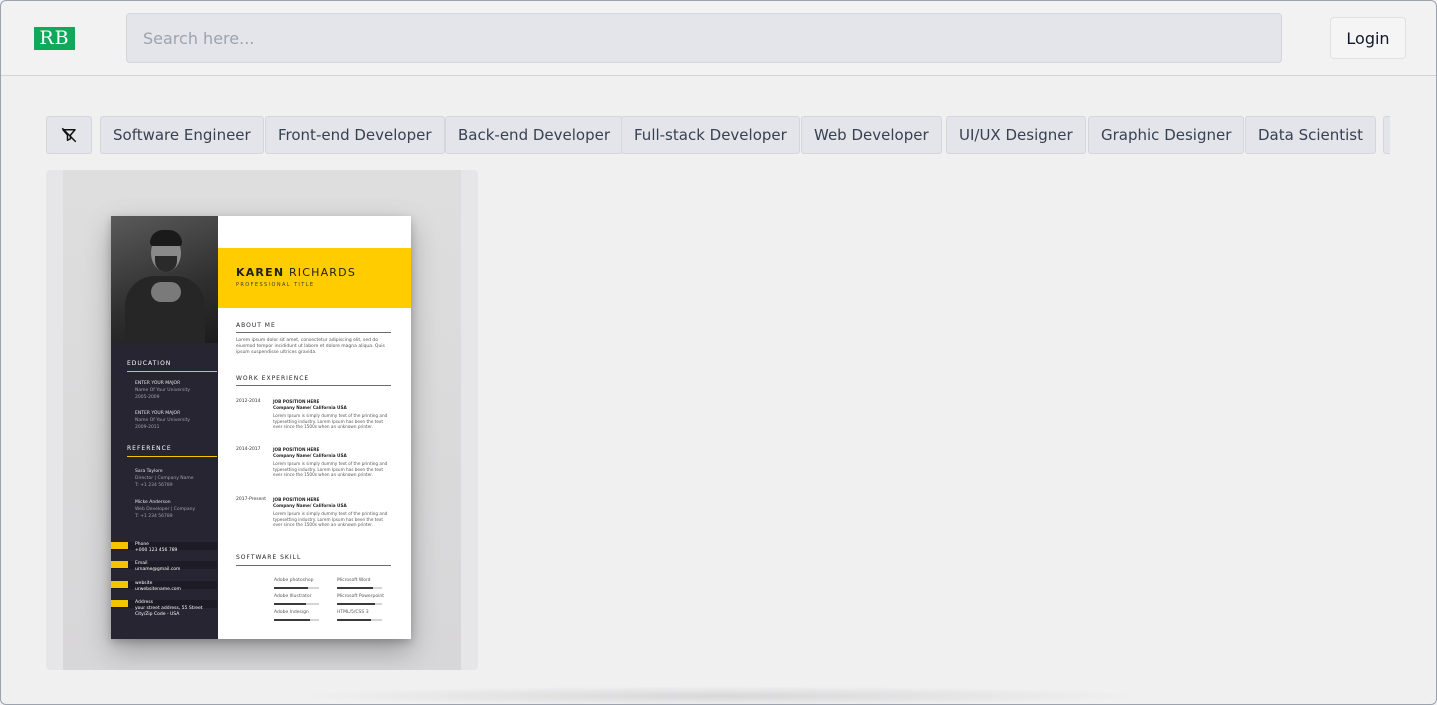 This screenshot has width=1437, height=705. Describe the element at coordinates (248, 401) in the screenshot. I see `work-years: 2012-2014` at that location.